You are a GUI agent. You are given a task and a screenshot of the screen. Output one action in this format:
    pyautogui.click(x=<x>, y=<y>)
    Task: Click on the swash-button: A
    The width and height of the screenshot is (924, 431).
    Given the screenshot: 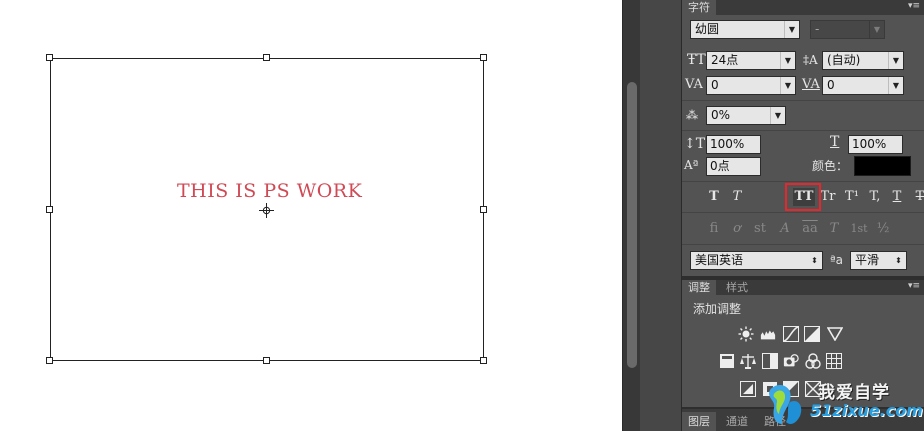 What is the action you would take?
    pyautogui.click(x=785, y=229)
    